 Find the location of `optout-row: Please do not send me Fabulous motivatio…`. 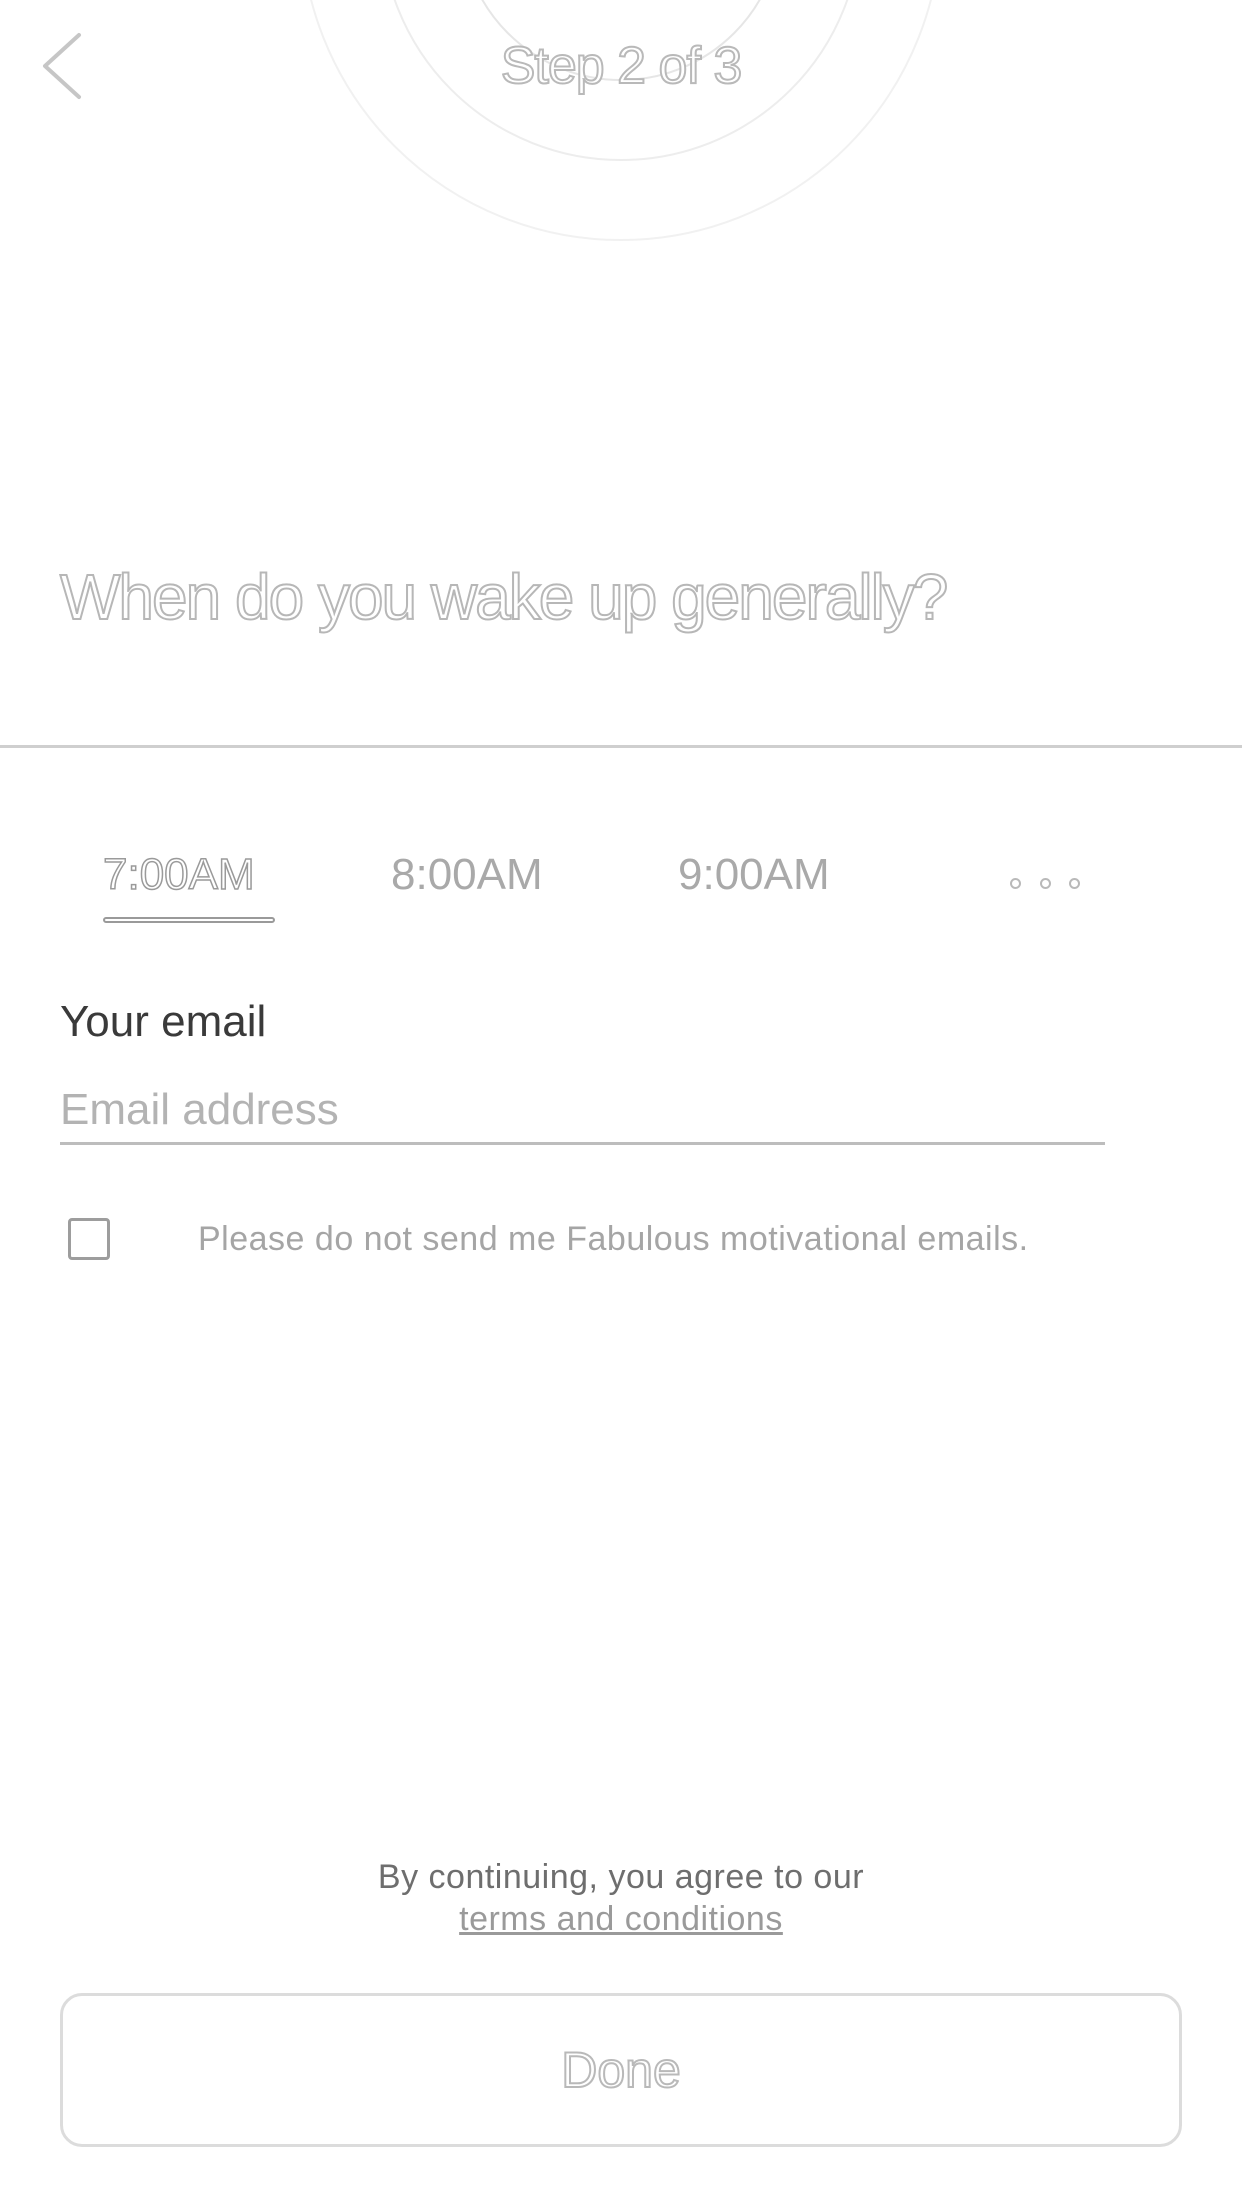

optout-row: Please do not send me Fabulous motivatio… is located at coordinates (548, 1239).